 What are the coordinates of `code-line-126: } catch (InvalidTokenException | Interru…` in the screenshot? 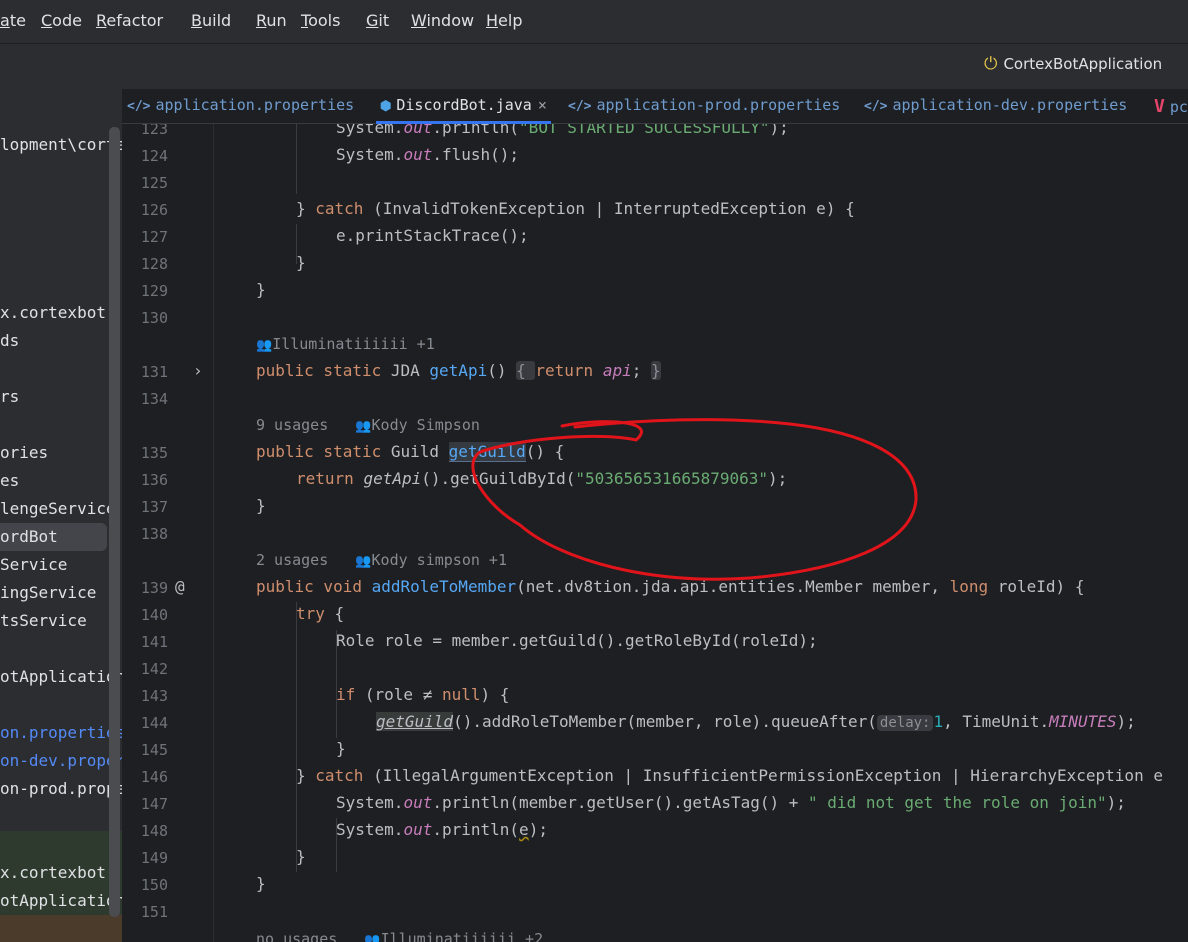 It's located at (575, 208).